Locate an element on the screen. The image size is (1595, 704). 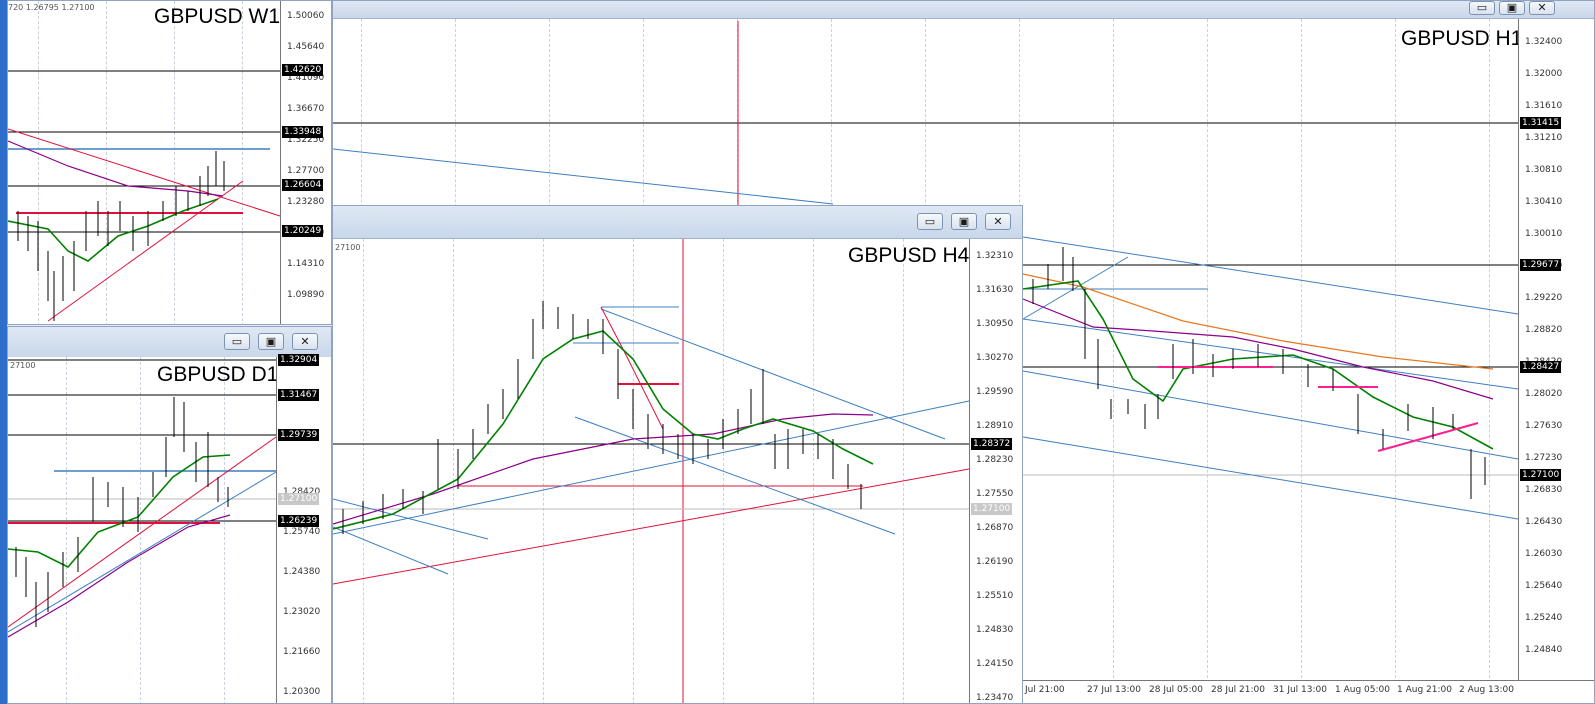
y-tick-label: 1.30410 is located at coordinates (1544, 202).